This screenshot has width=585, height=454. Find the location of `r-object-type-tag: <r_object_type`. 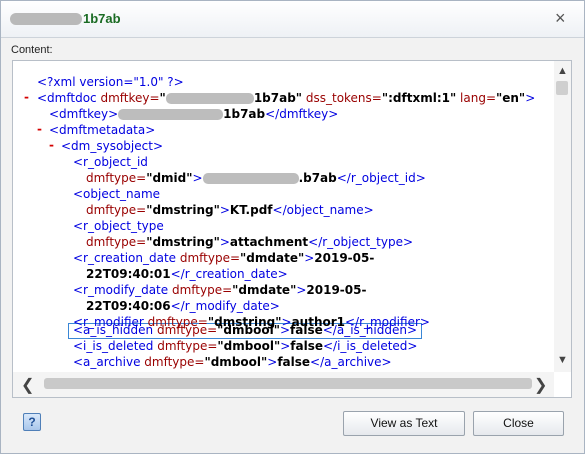

r-object-type-tag: <r_object_type is located at coordinates (118, 226).